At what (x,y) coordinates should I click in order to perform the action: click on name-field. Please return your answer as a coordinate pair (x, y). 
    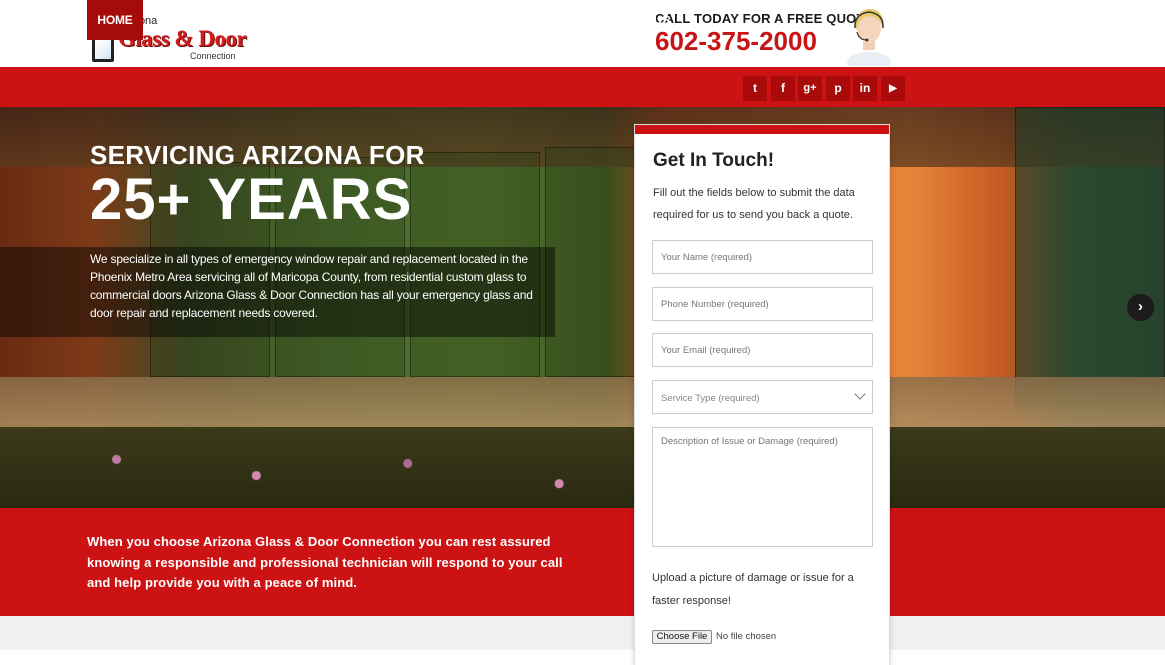
    Looking at the image, I should click on (762, 257).